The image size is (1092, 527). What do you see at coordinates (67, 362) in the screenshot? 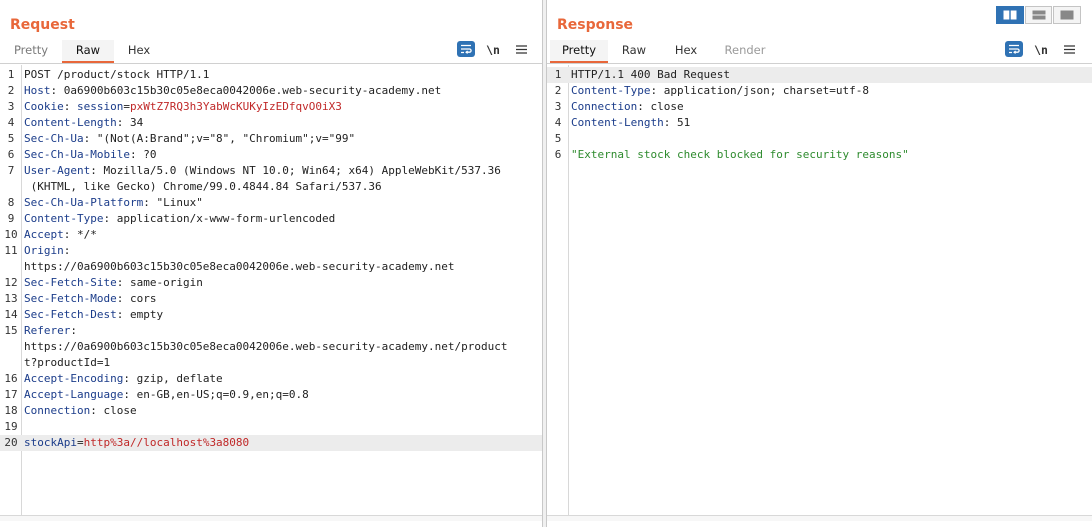
I see `code-token: t?productId=1` at bounding box center [67, 362].